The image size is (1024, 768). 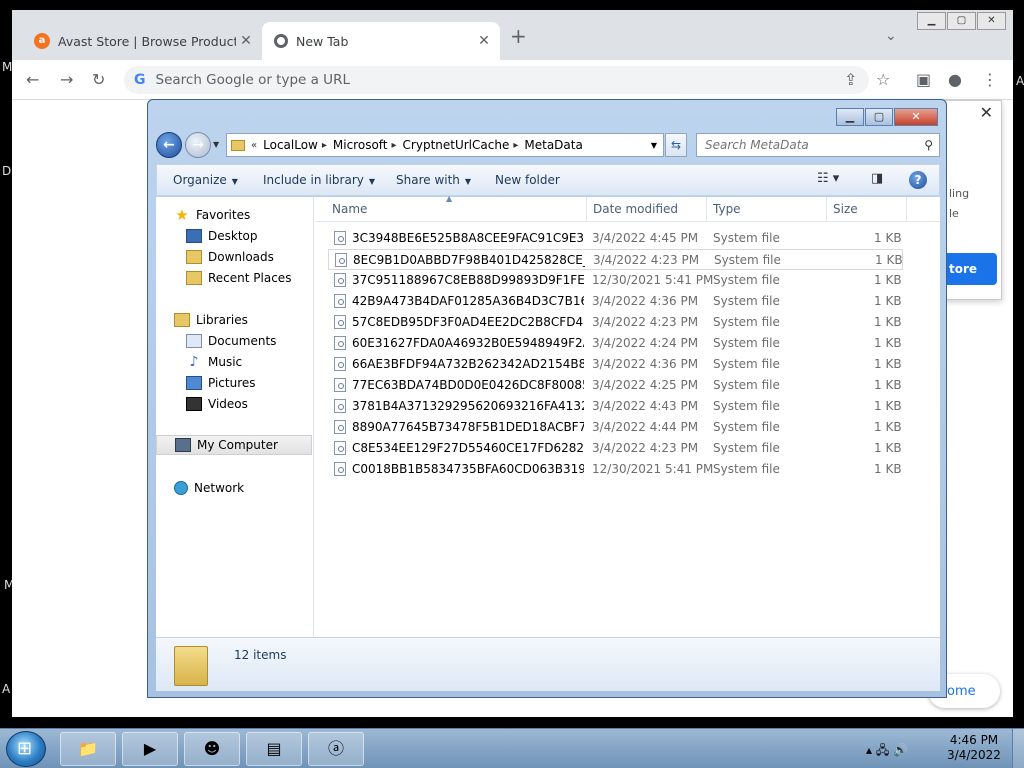 What do you see at coordinates (553, 145) in the screenshot?
I see `breadcrumb-item: MetaData` at bounding box center [553, 145].